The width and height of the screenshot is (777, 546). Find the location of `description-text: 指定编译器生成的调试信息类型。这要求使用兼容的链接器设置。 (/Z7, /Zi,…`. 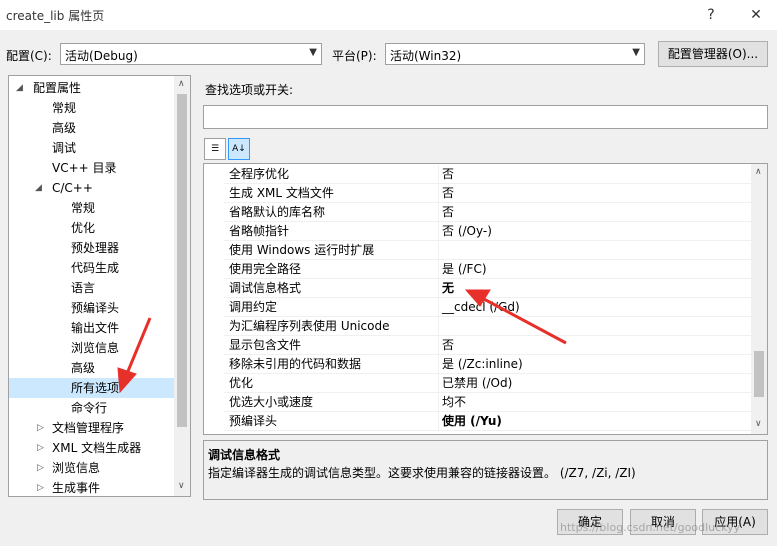

description-text: 指定编译器生成的调试信息类型。这要求使用兼容的链接器设置。 (/Z7, /Zi,… is located at coordinates (422, 473).